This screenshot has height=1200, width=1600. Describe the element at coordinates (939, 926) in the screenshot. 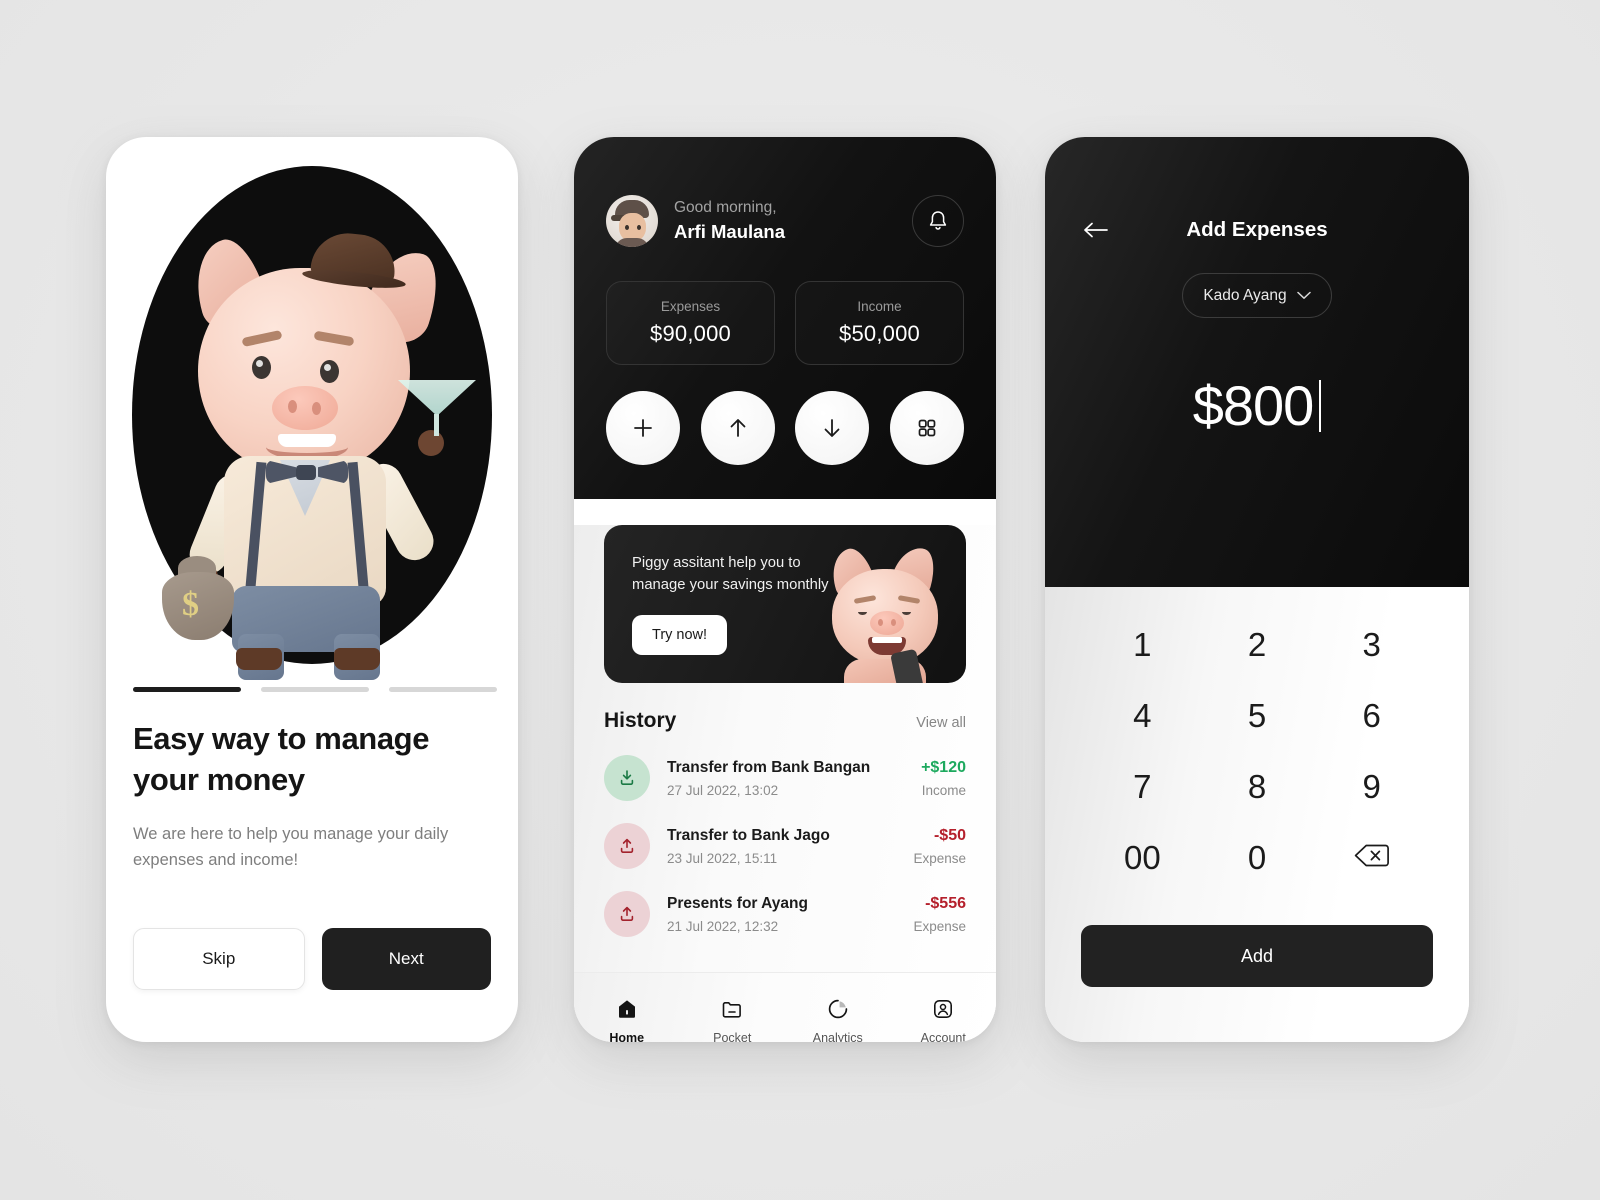

I see `transaction-type: Expense` at that location.